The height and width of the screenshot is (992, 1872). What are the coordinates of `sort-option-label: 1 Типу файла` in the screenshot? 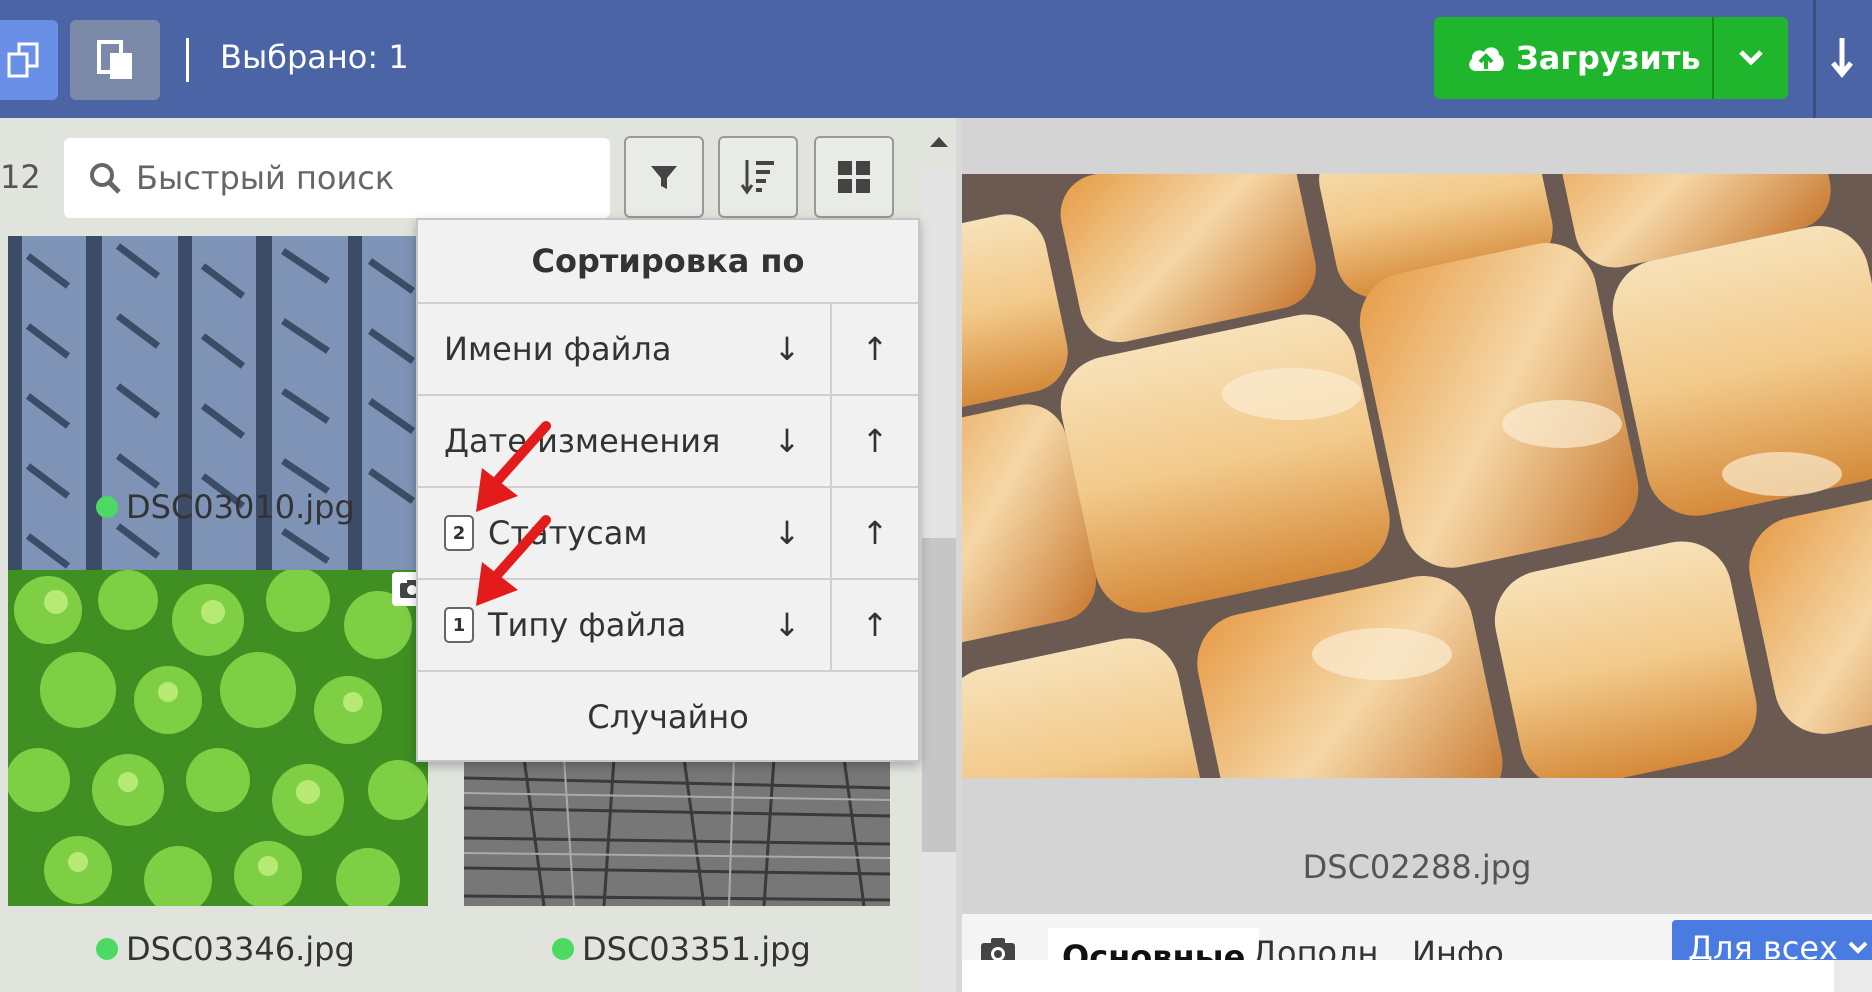 It's located at (581, 625).